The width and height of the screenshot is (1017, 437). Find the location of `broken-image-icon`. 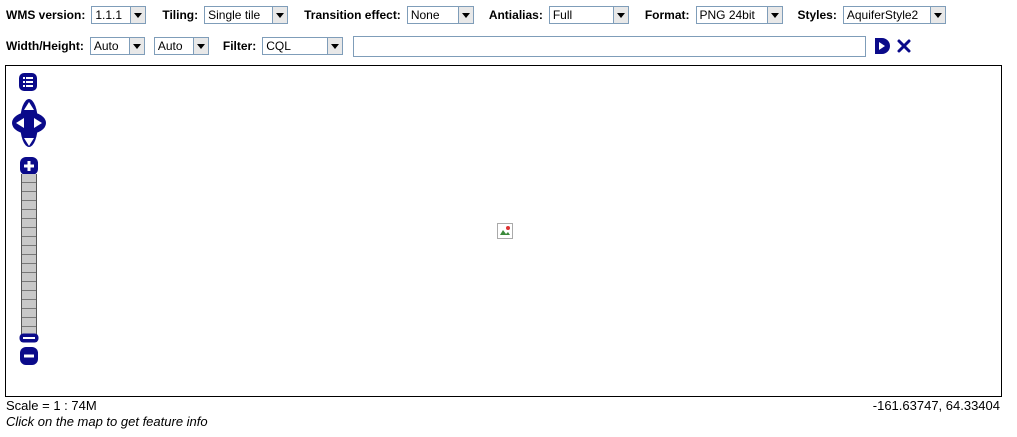

broken-image-icon is located at coordinates (505, 232).